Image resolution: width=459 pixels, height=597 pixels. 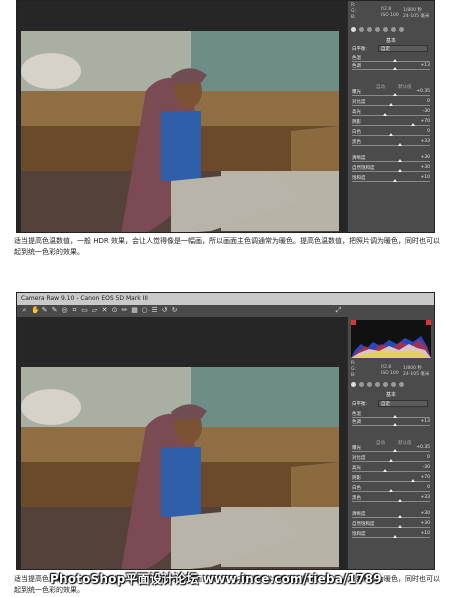 What do you see at coordinates (134, 310) in the screenshot?
I see `graduated-filter-icon: ▦` at bounding box center [134, 310].